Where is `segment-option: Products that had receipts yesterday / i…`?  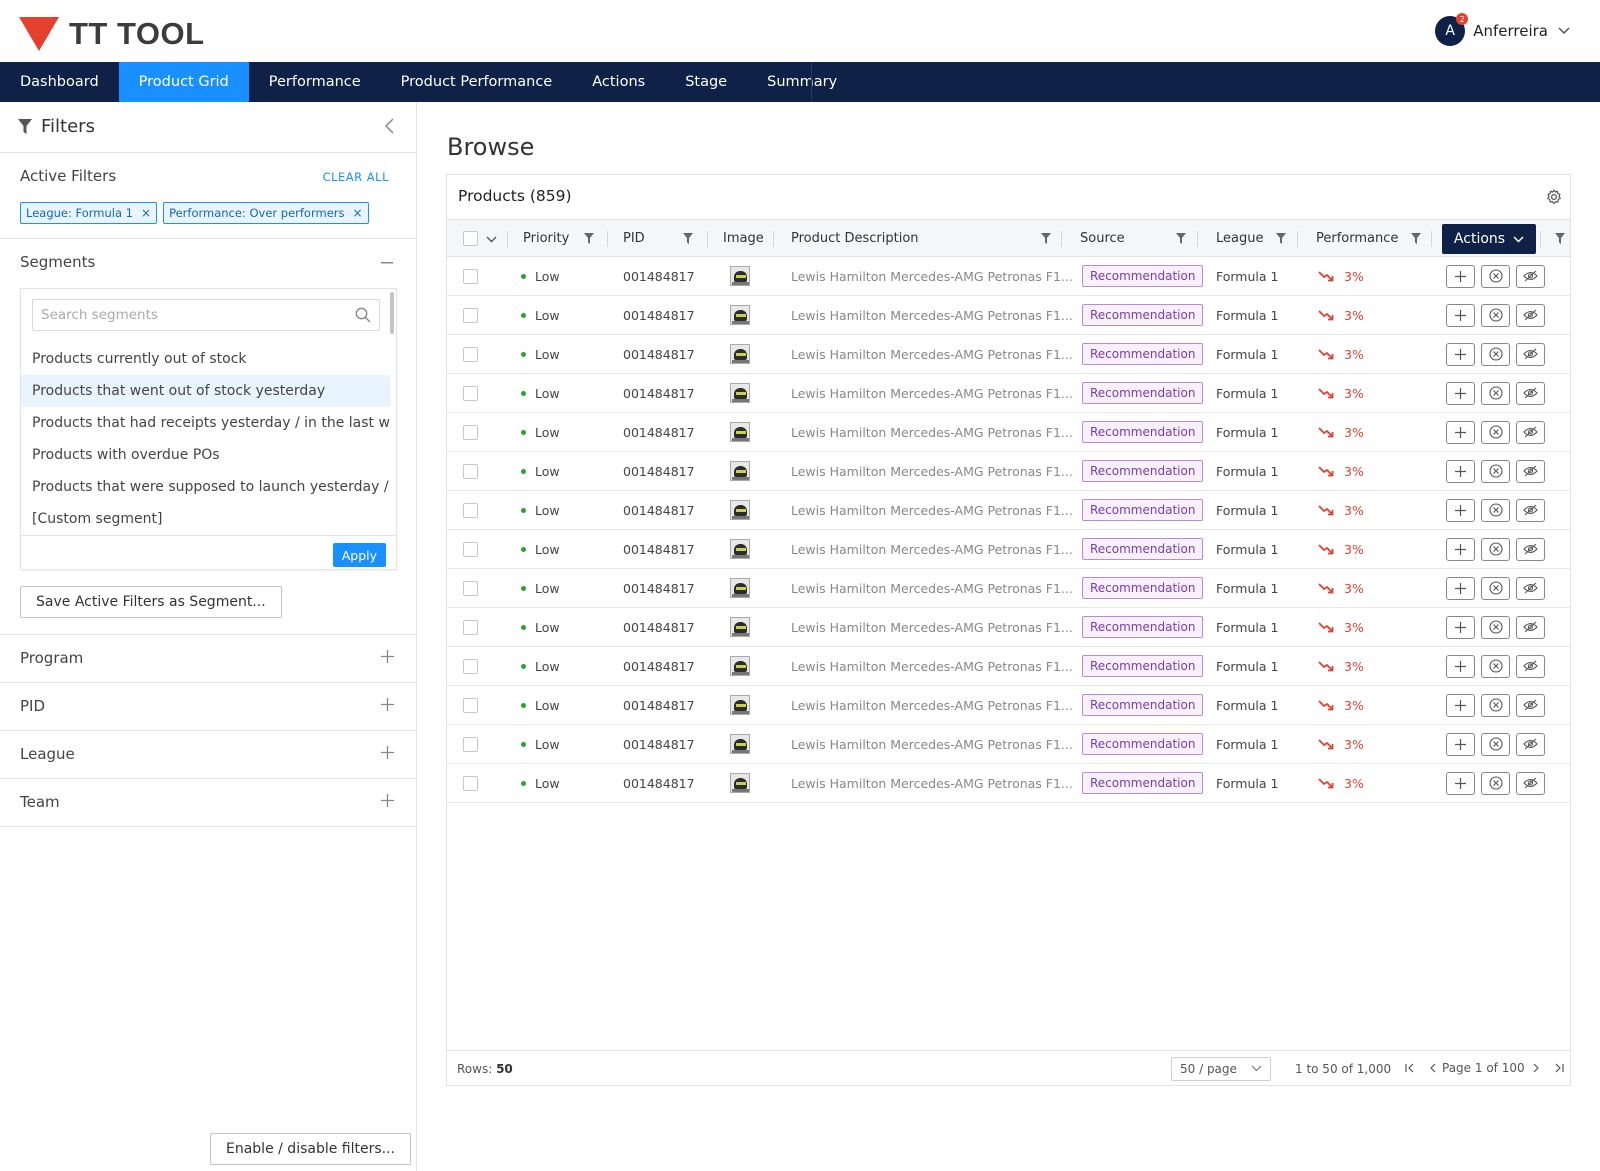
segment-option: Products that had receipts yesterday / i… is located at coordinates (205, 423).